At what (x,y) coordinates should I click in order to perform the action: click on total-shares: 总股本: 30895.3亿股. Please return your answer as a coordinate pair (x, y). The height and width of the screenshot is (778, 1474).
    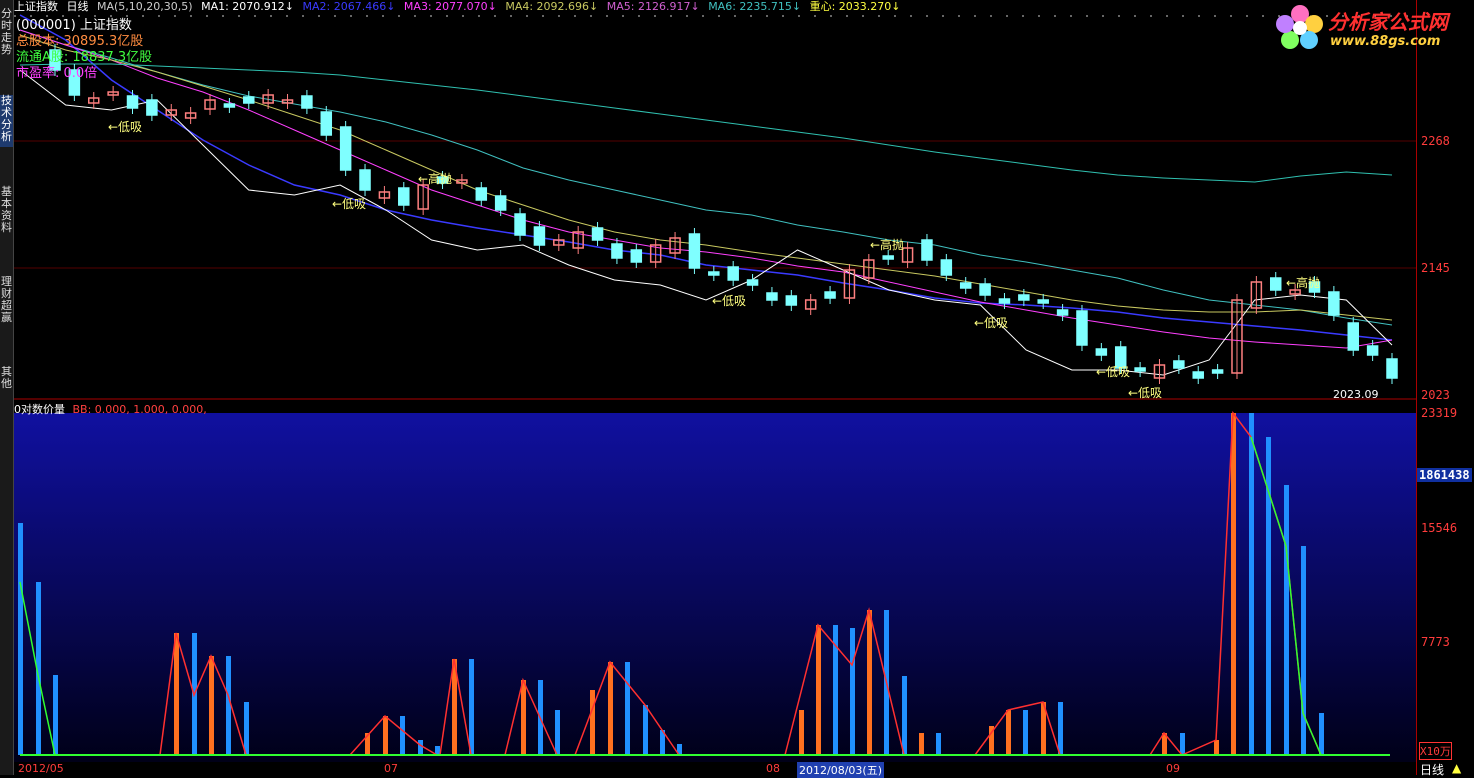
    Looking at the image, I should click on (80, 41).